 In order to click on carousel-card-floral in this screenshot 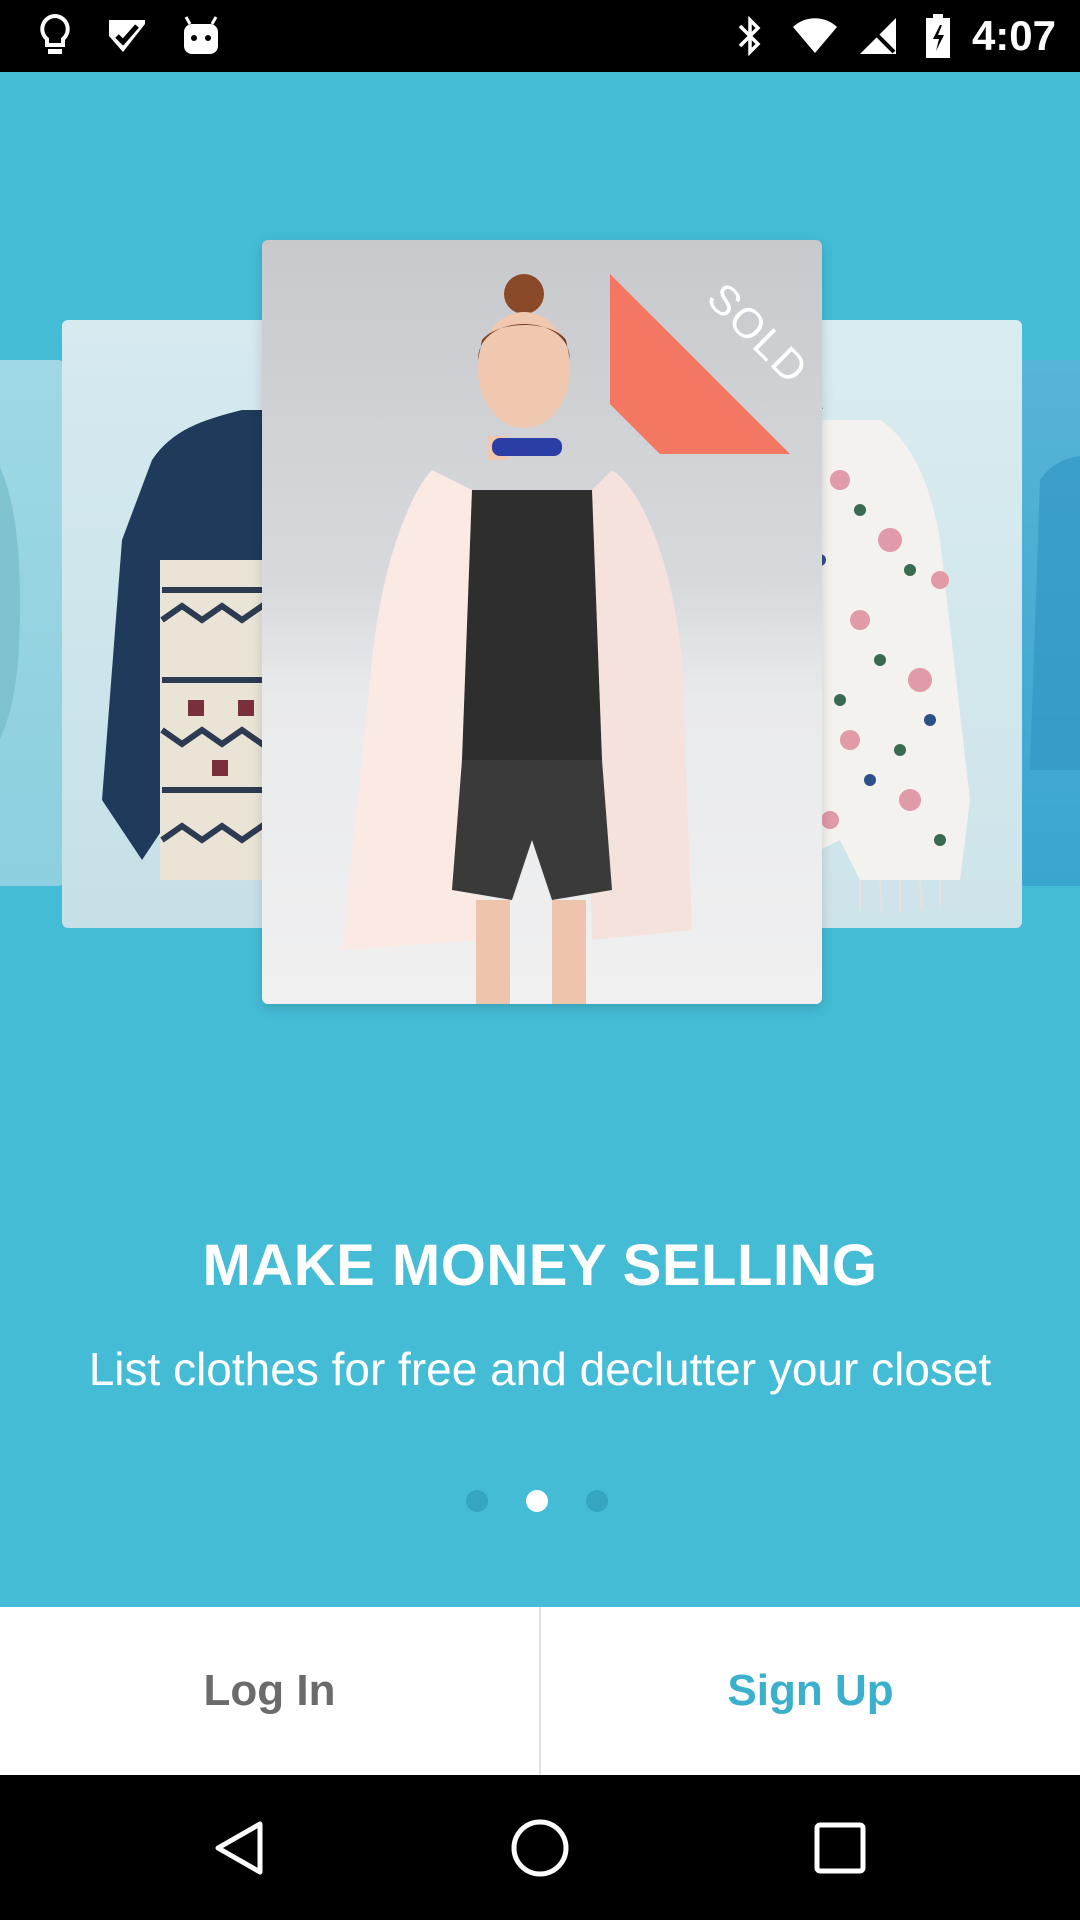, I will do `click(911, 624)`.